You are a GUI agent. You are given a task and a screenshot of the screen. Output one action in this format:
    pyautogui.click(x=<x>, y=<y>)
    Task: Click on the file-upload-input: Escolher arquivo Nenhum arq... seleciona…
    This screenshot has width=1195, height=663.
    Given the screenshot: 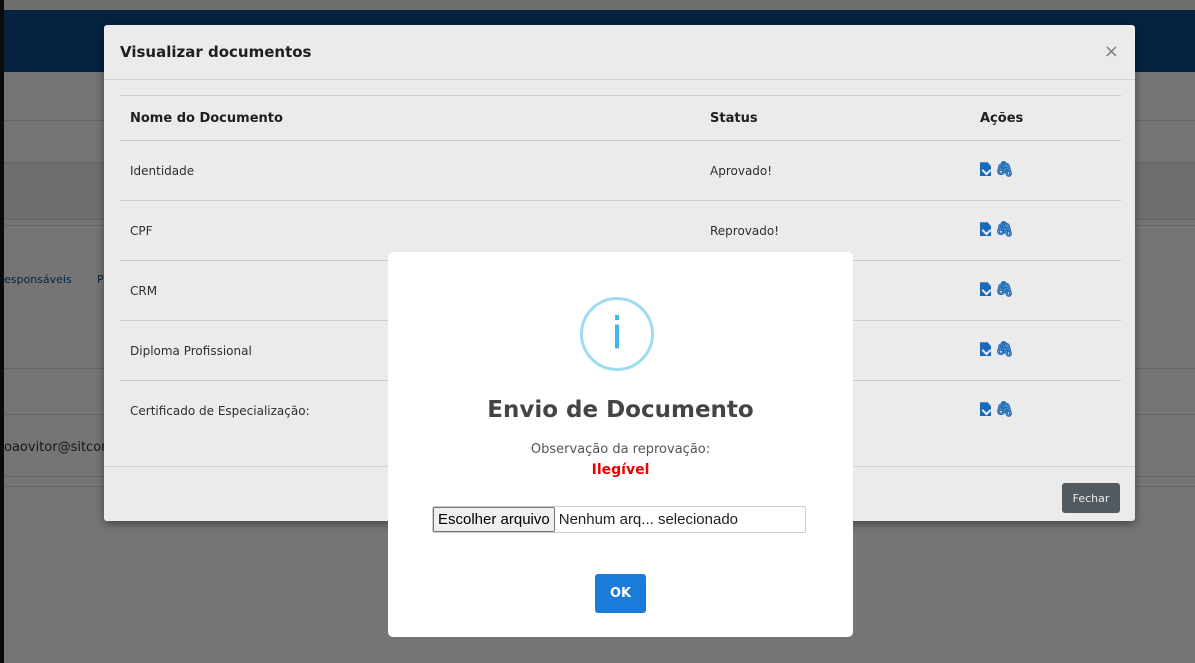 What is the action you would take?
    pyautogui.click(x=619, y=519)
    